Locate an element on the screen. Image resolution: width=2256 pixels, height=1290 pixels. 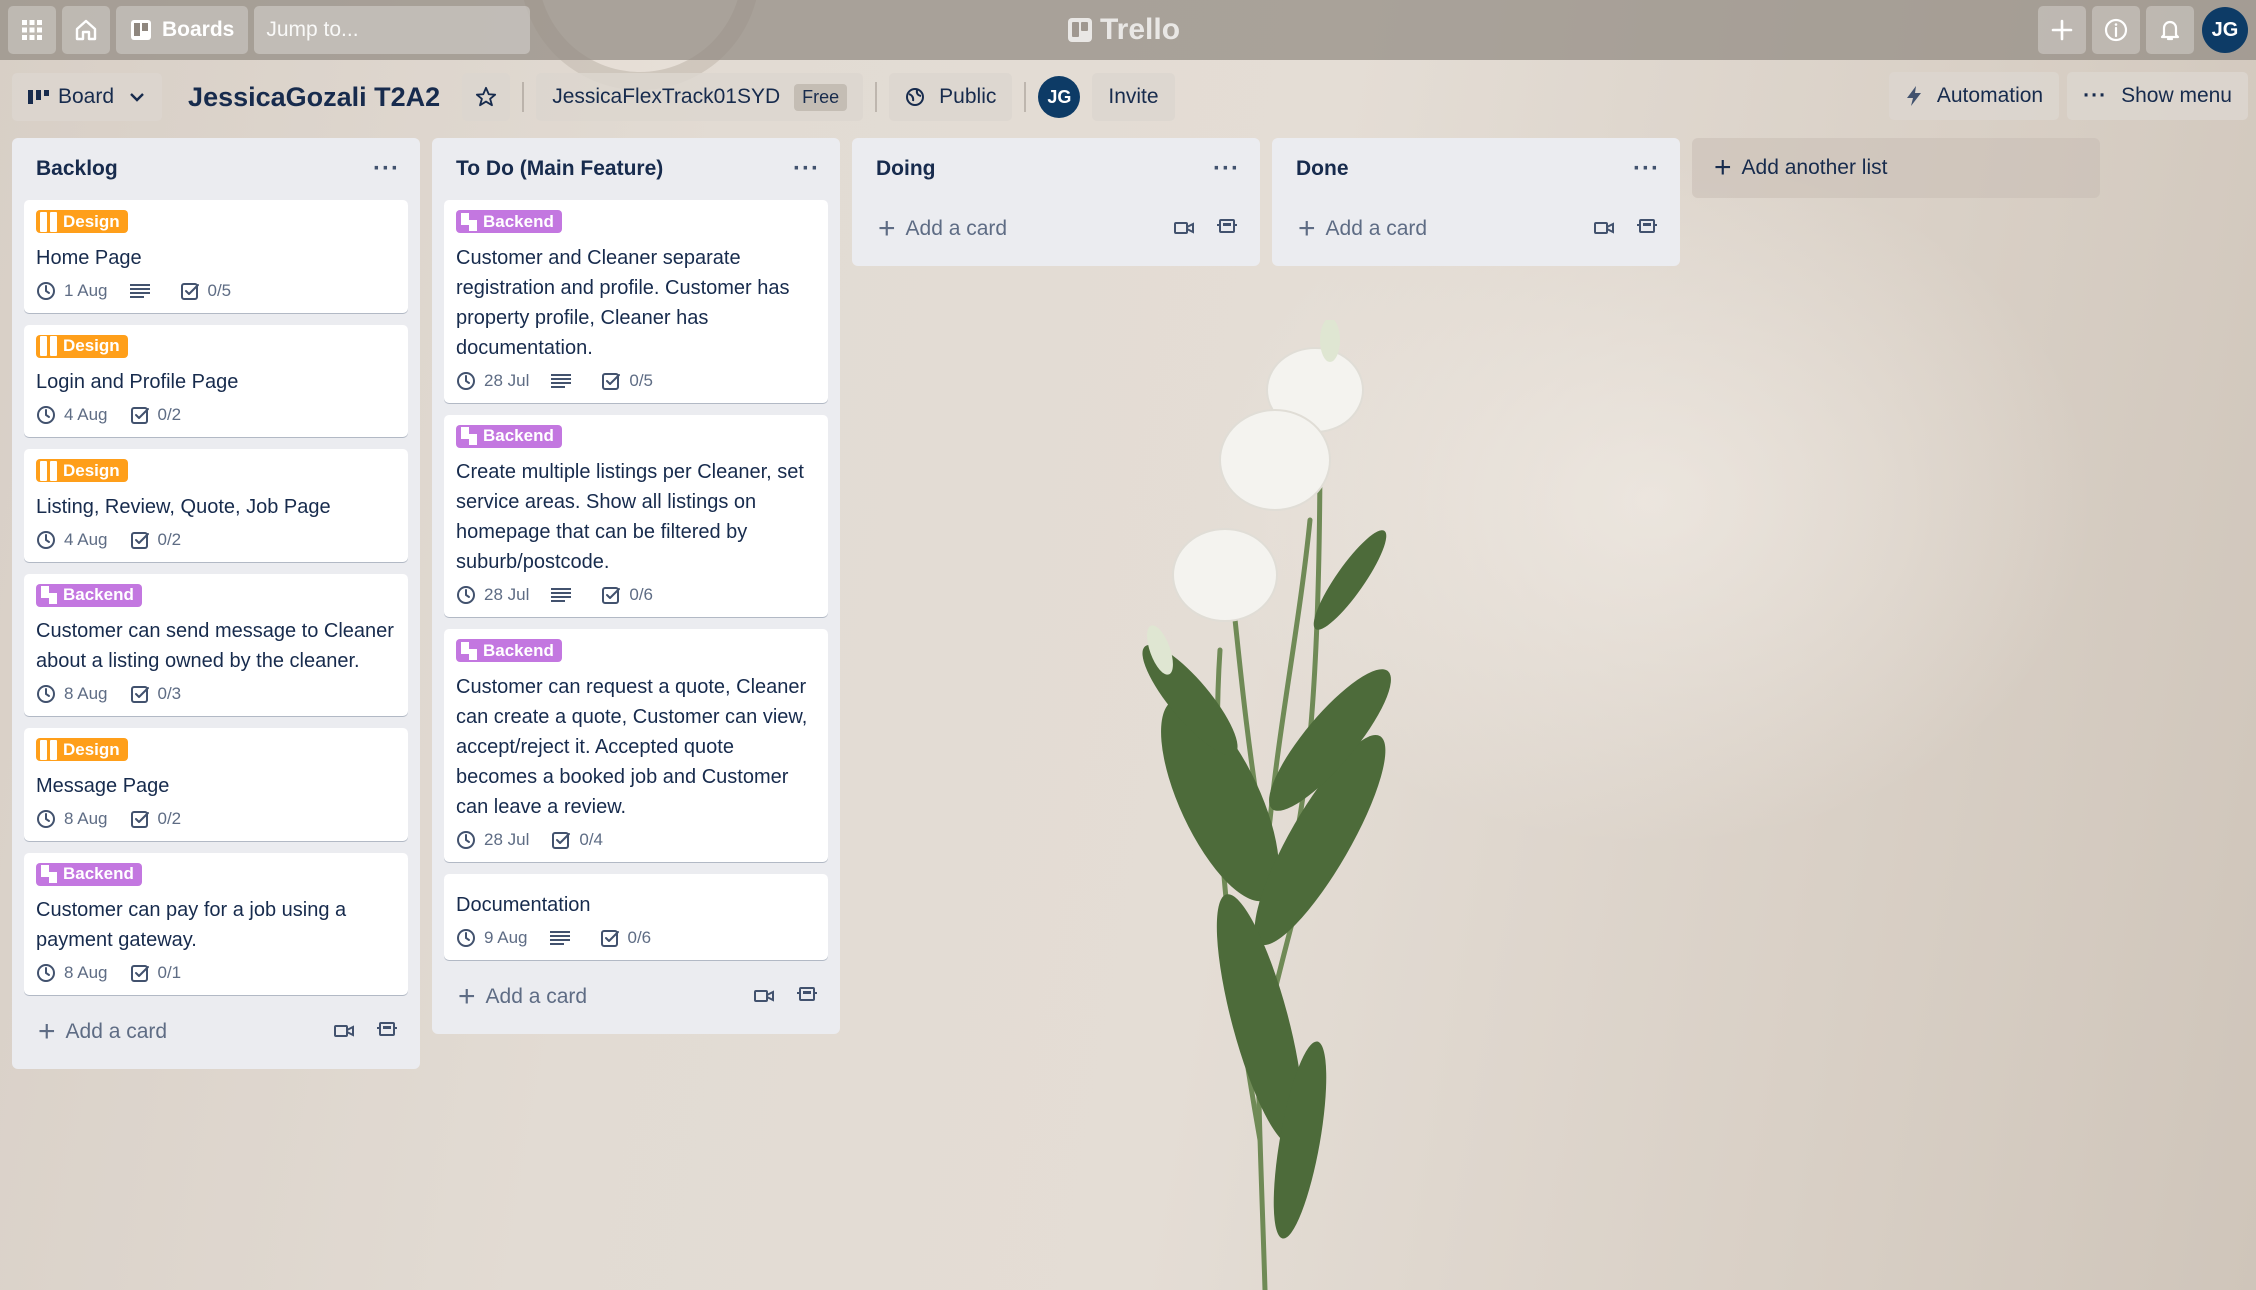
list-title: Doing is located at coordinates (905, 169).